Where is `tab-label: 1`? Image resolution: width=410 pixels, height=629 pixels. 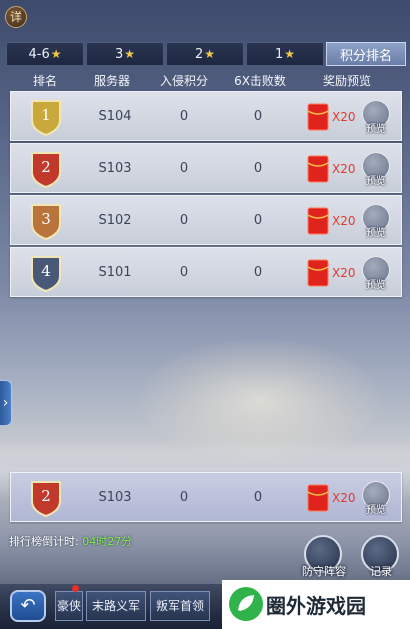
tab-label: 1 is located at coordinates (279, 54).